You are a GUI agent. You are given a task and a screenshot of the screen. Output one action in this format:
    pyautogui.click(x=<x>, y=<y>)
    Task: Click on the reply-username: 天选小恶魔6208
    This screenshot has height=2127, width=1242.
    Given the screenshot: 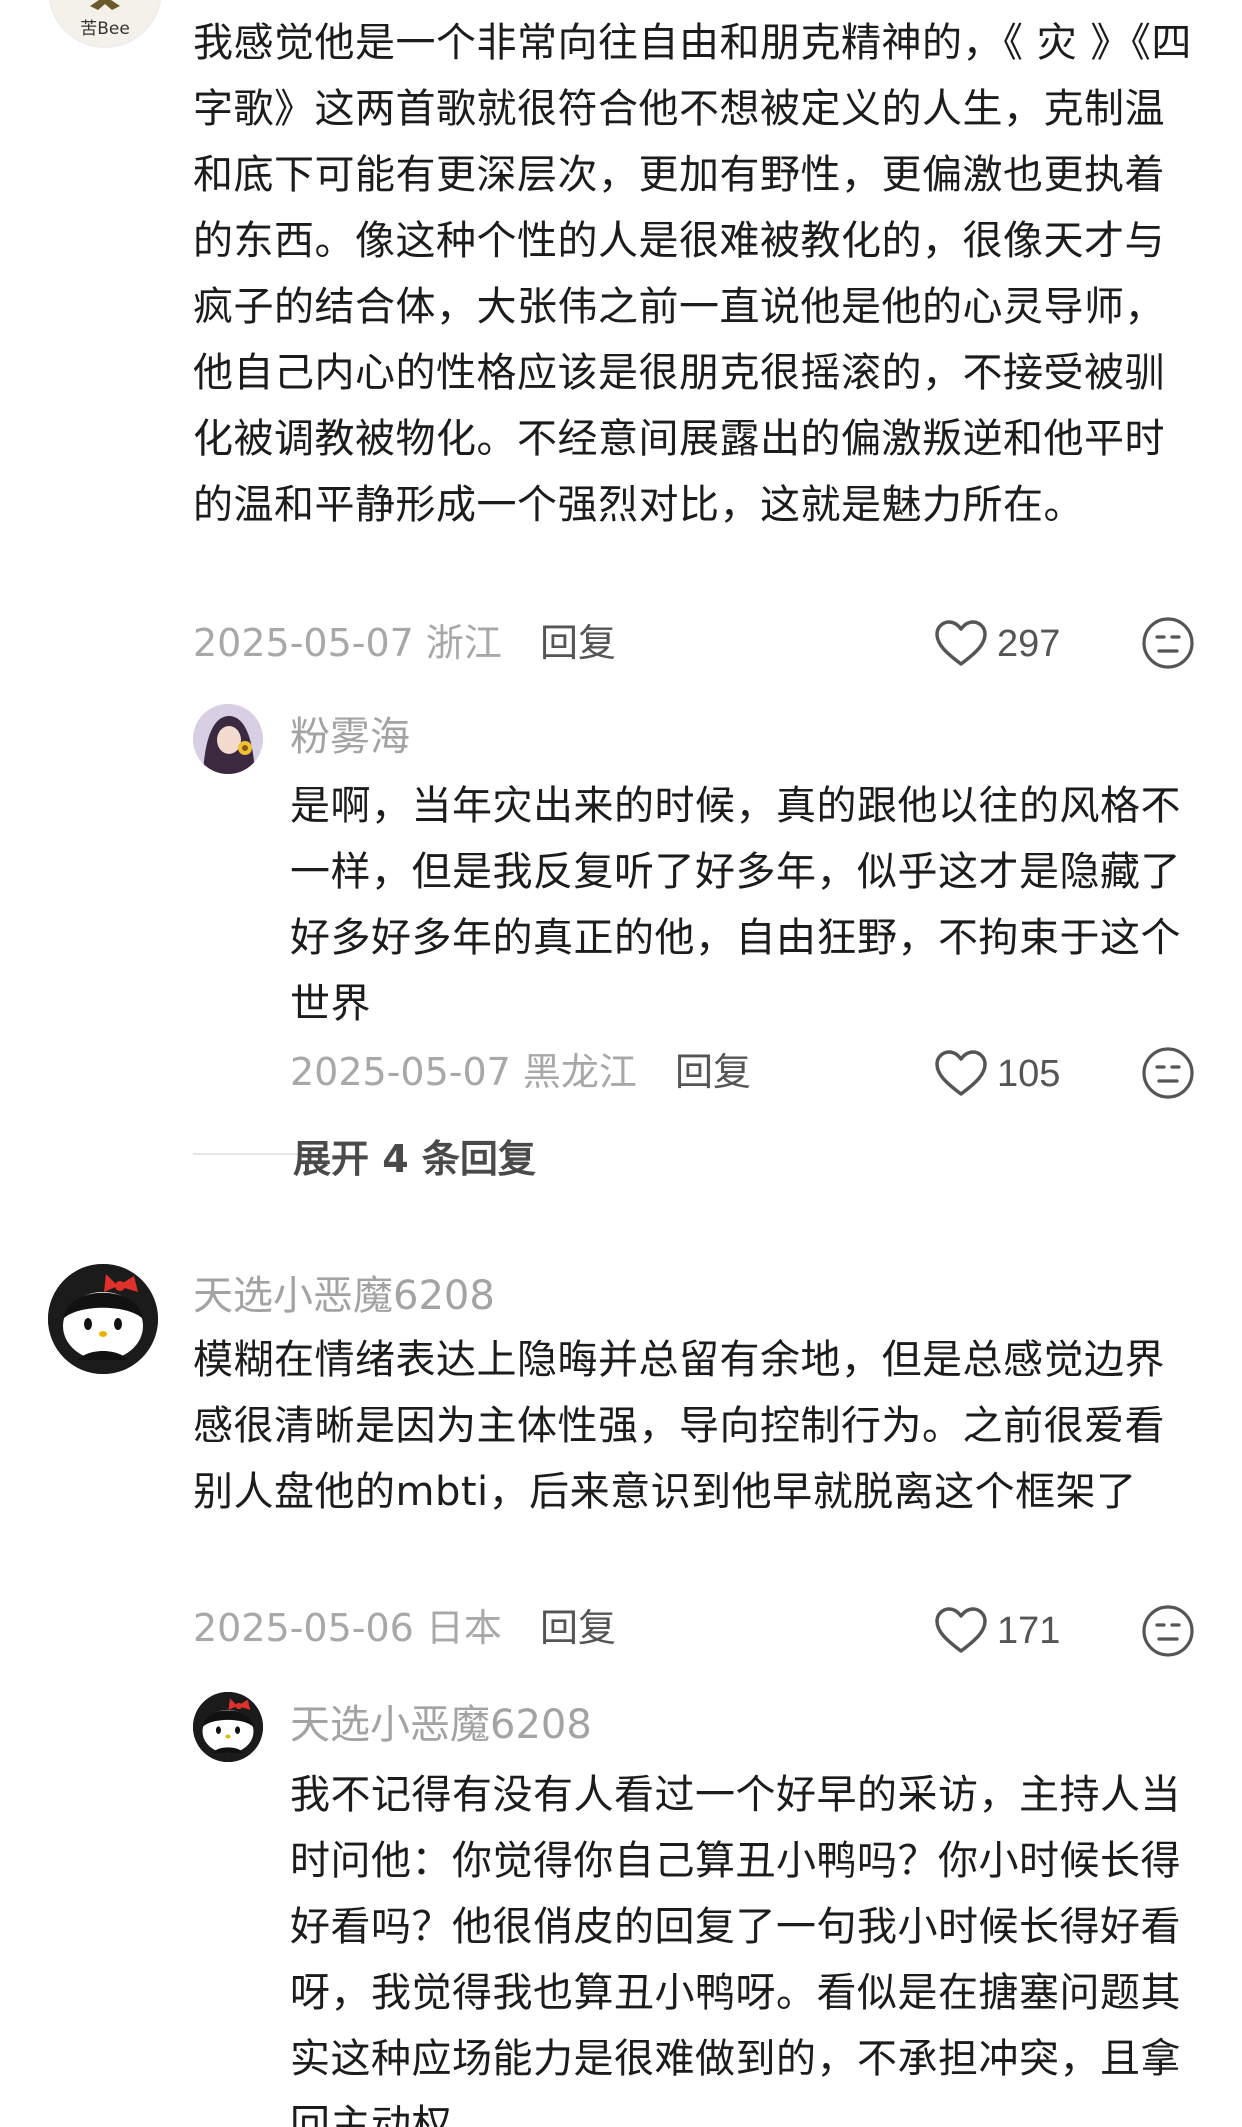 What is the action you would take?
    pyautogui.click(x=441, y=1725)
    